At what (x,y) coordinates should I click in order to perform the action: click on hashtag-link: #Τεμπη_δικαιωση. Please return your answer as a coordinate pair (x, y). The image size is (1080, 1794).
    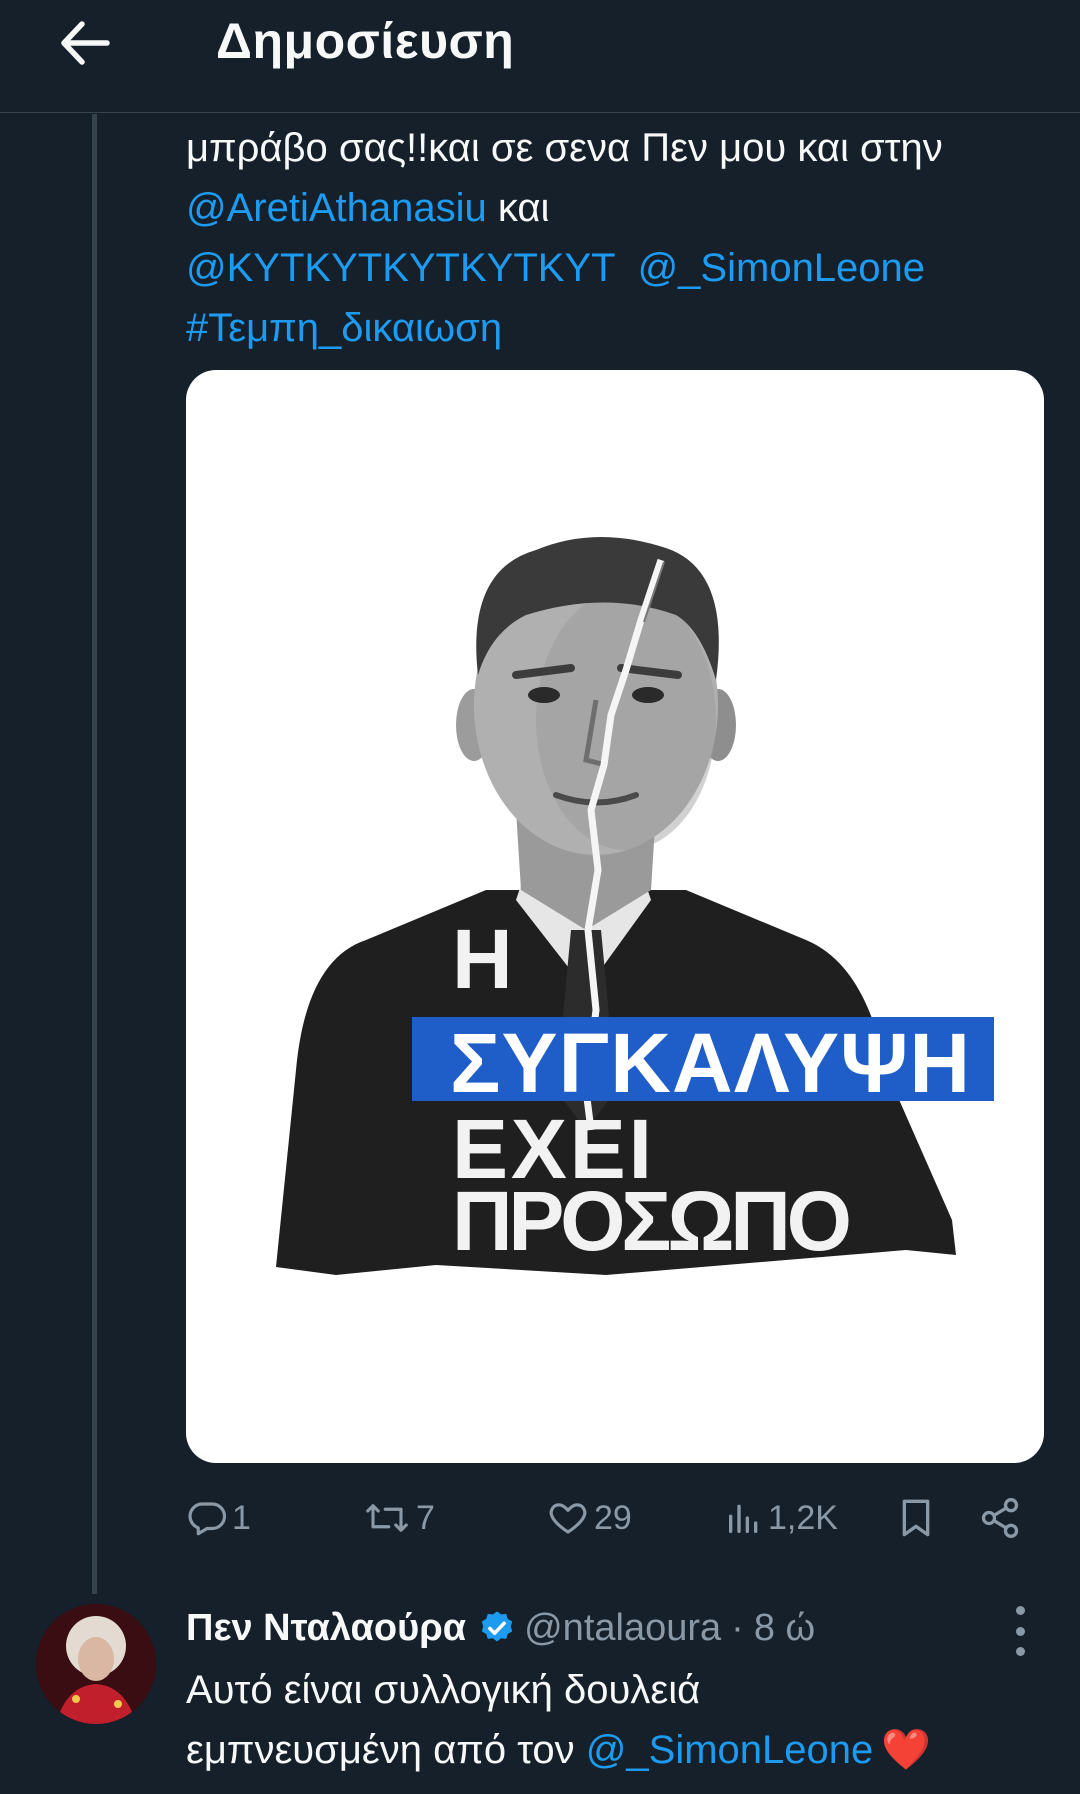
    Looking at the image, I should click on (344, 328).